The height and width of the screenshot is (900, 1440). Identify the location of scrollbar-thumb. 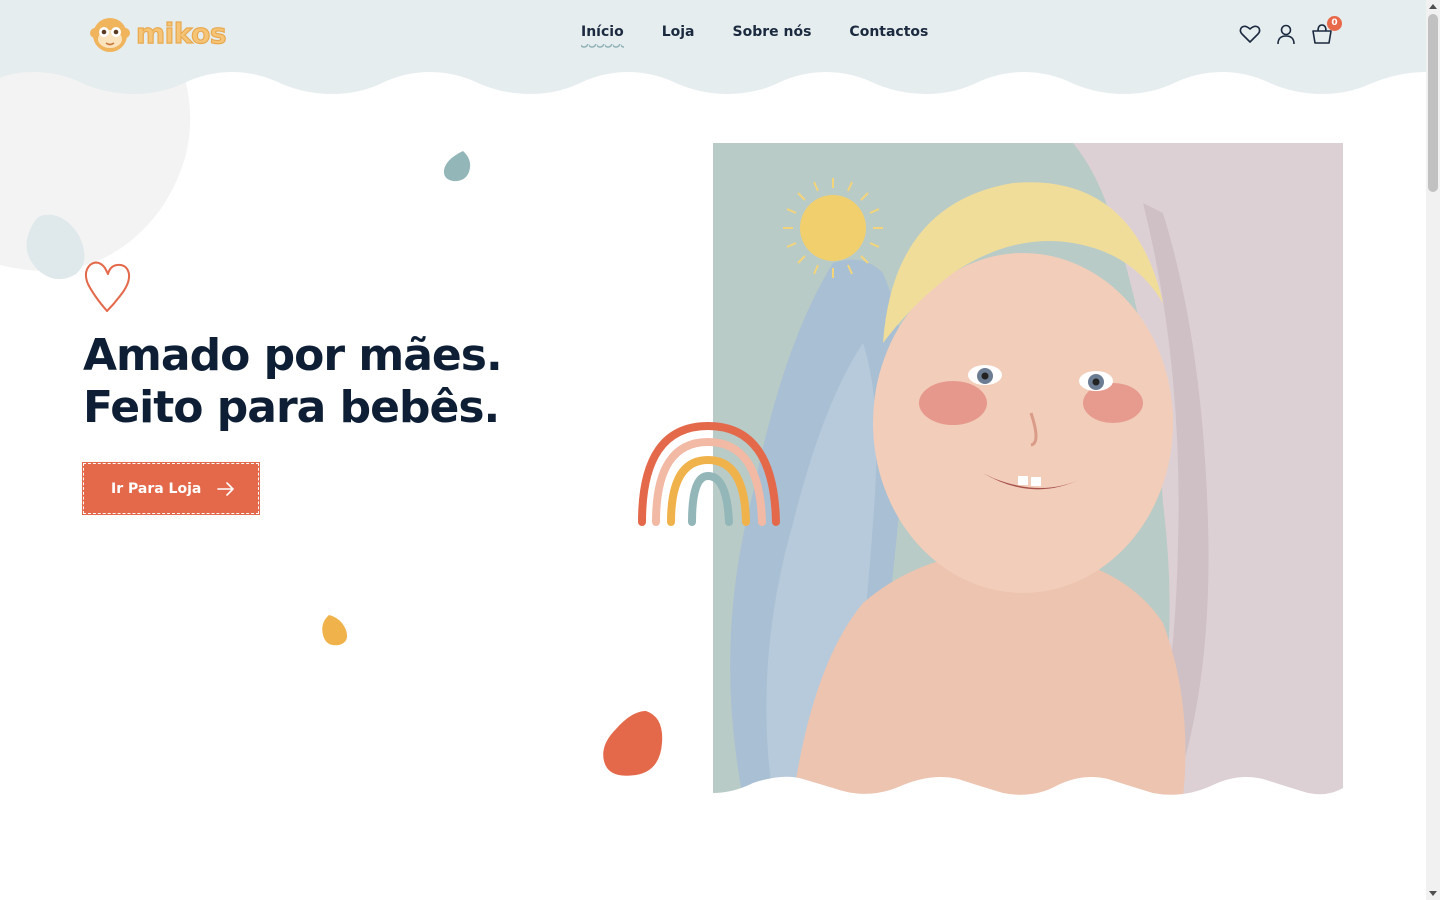
(1433, 103).